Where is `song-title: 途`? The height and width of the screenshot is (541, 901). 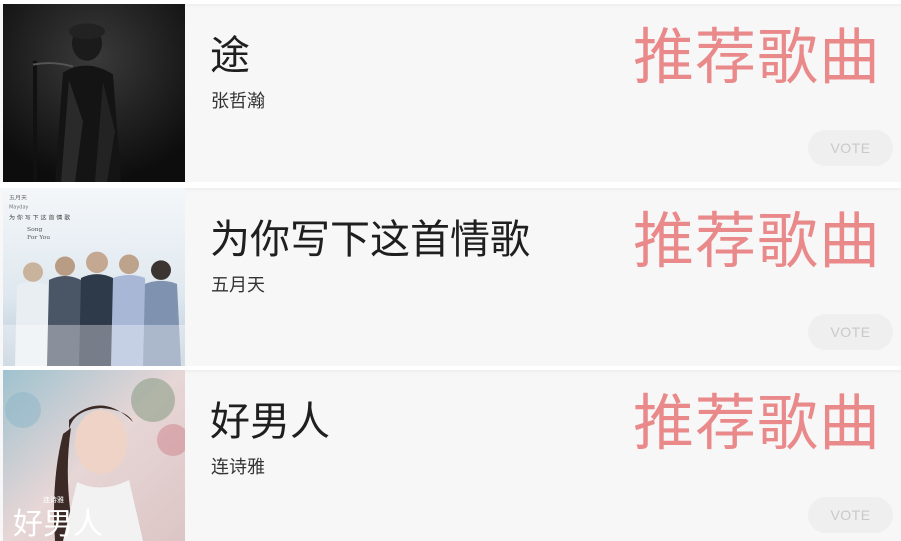 song-title: 途 is located at coordinates (230, 56).